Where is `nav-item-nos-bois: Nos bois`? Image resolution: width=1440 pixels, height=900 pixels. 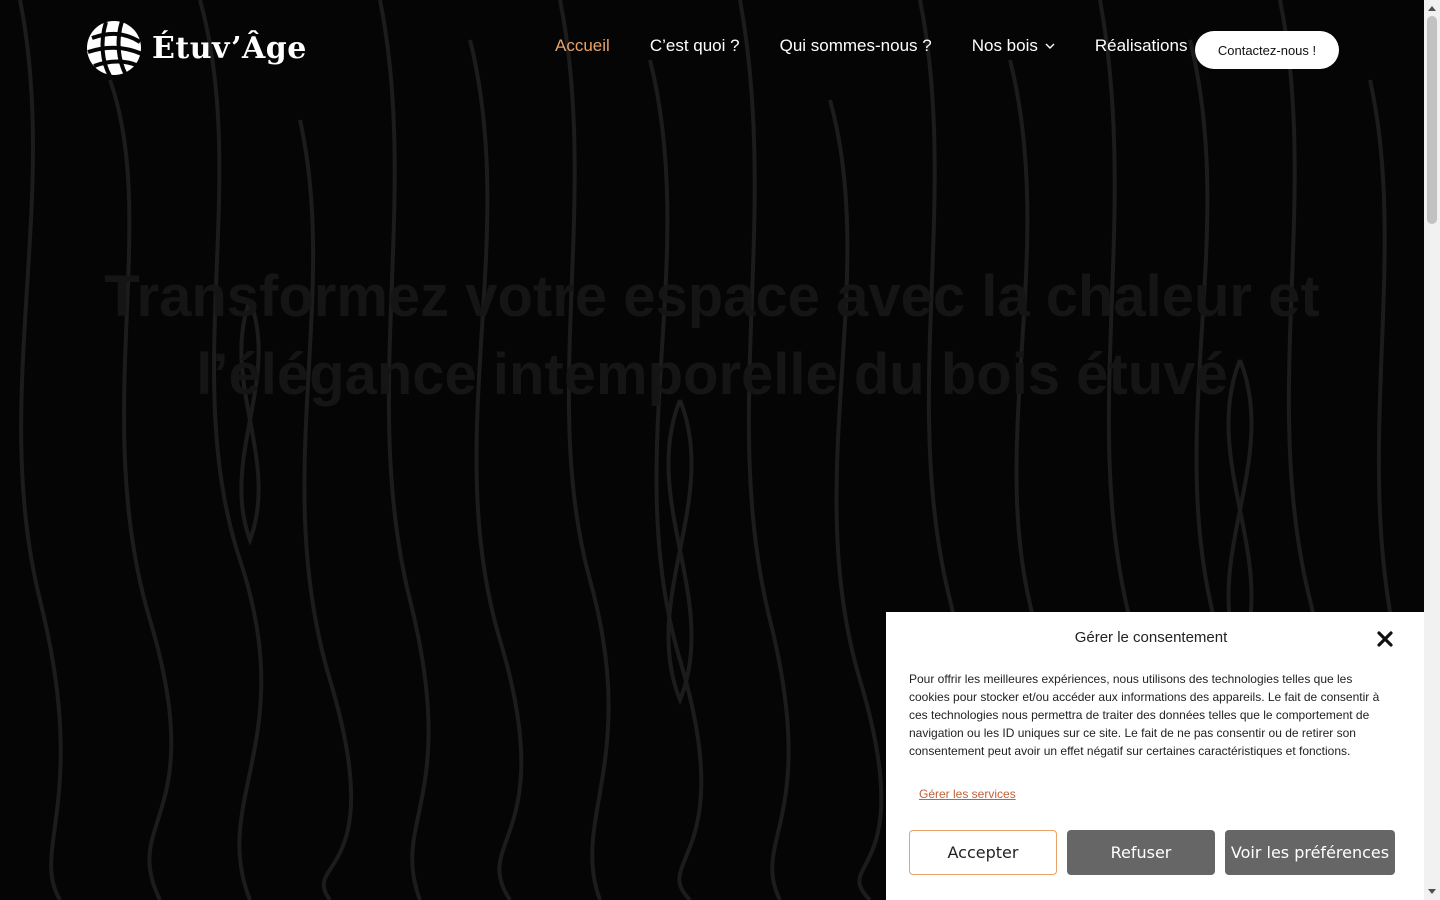
nav-item-nos-bois: Nos bois is located at coordinates (1013, 46).